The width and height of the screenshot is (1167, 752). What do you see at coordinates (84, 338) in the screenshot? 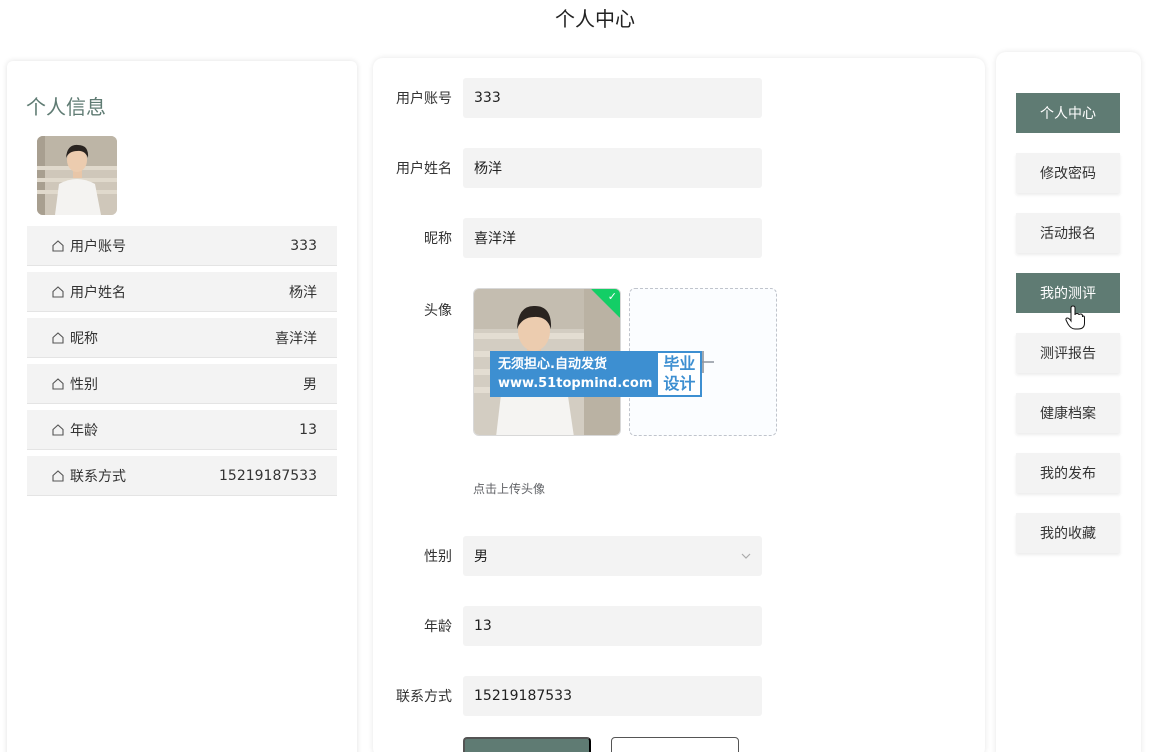
I see `info-label: 昵称` at bounding box center [84, 338].